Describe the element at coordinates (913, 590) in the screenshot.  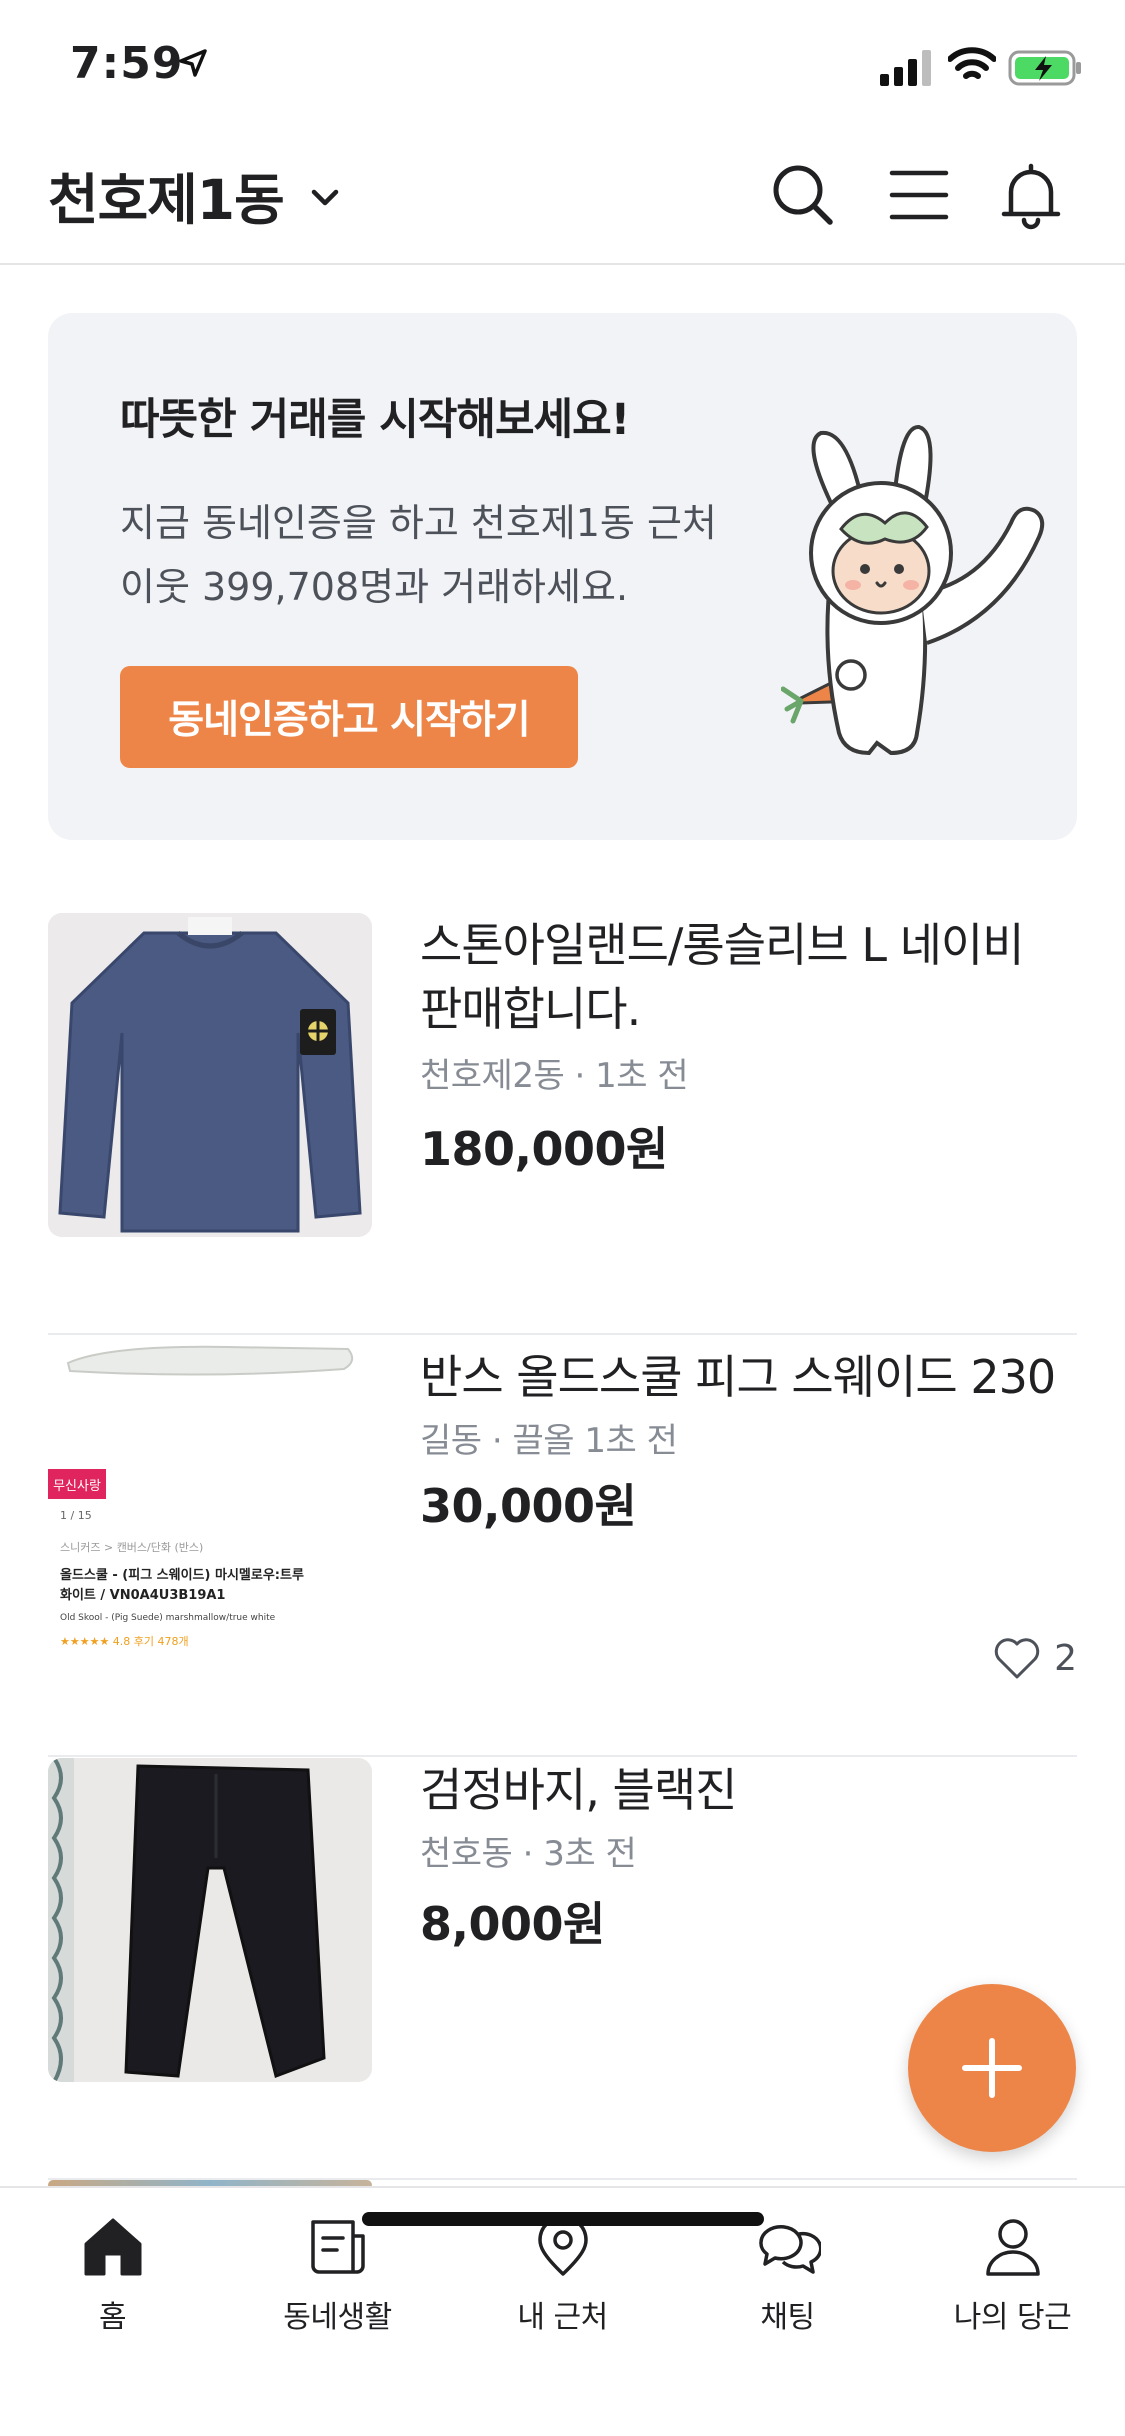
I see `rabbit-mascot-illustration` at that location.